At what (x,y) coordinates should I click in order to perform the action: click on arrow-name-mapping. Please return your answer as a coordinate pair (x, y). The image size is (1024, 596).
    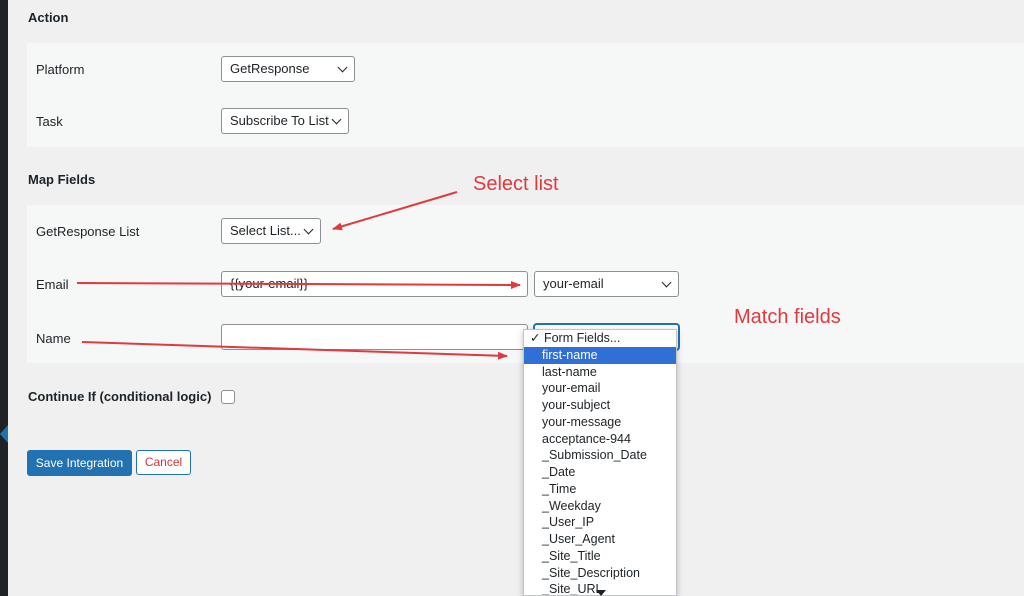
    Looking at the image, I should click on (294, 350).